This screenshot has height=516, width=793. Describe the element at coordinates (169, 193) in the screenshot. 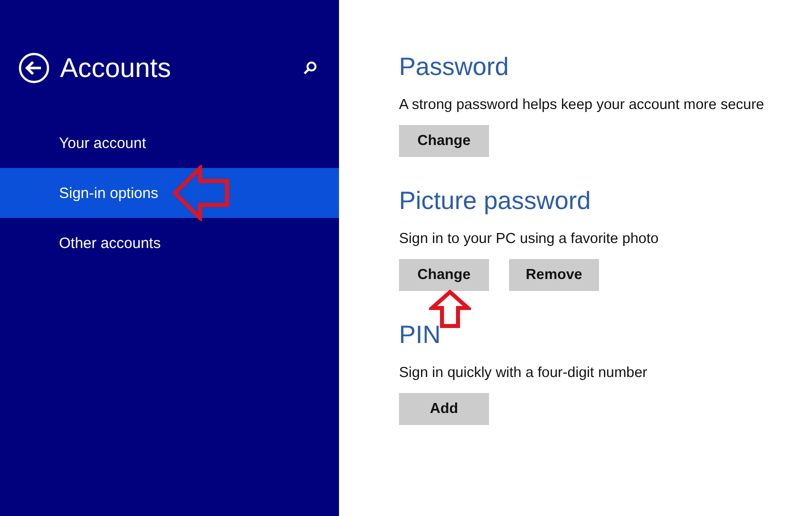

I see `nav-item: Sign-in options` at that location.